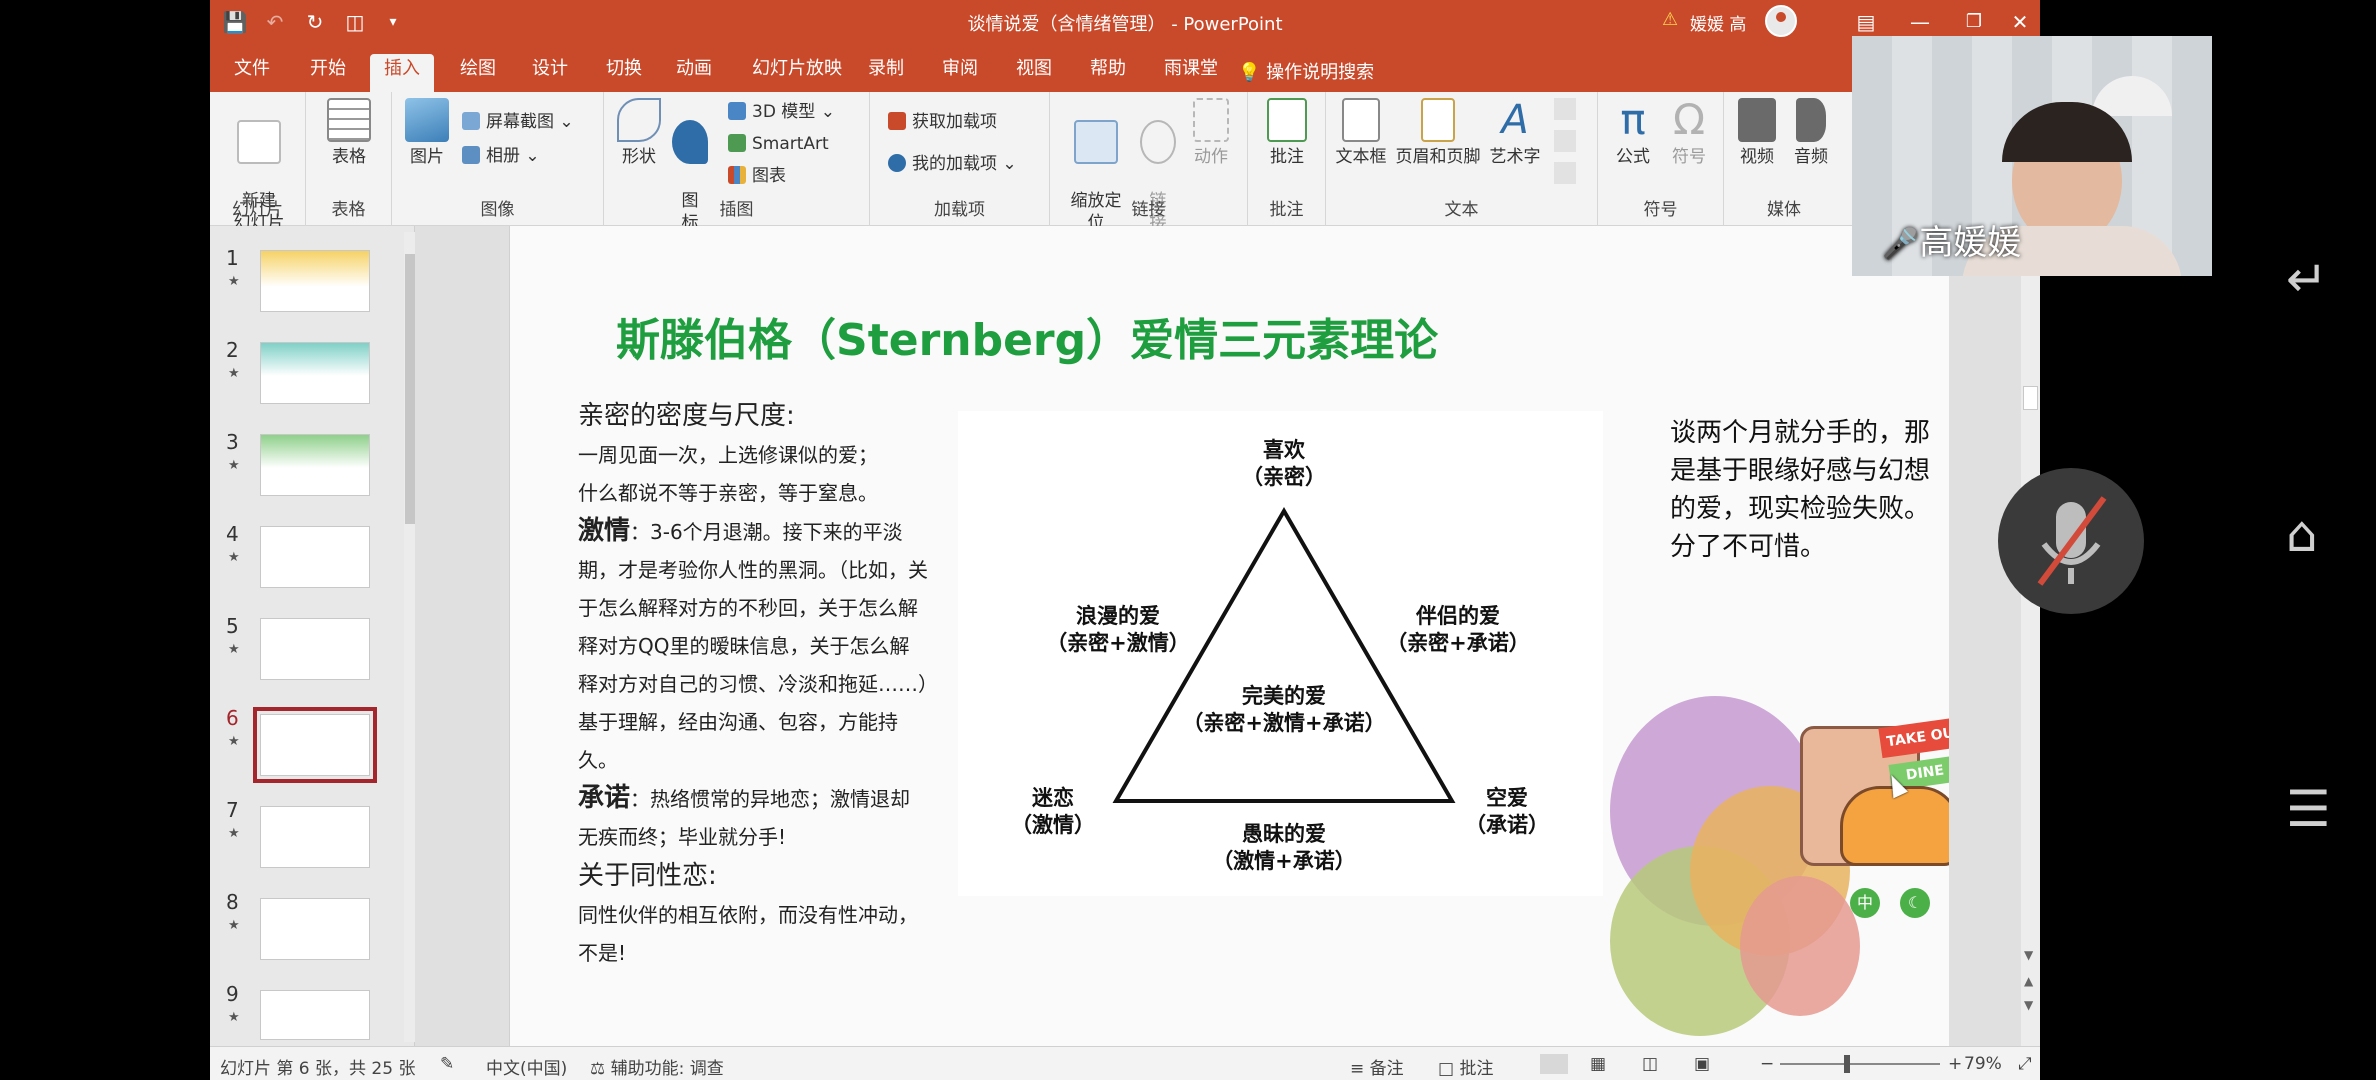 This screenshot has width=2376, height=1080. I want to click on tab-help: 帮助, so click(1108, 73).